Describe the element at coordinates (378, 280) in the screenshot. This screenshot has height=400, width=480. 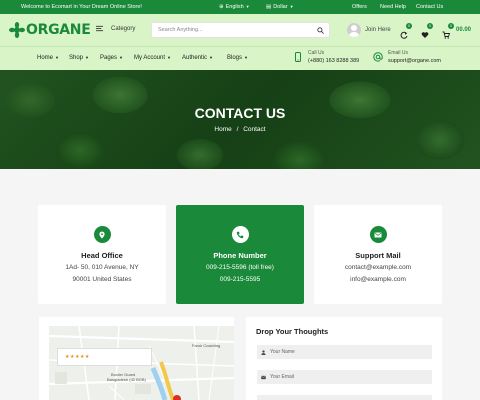
I see `mail-line-2: info@example.com` at that location.